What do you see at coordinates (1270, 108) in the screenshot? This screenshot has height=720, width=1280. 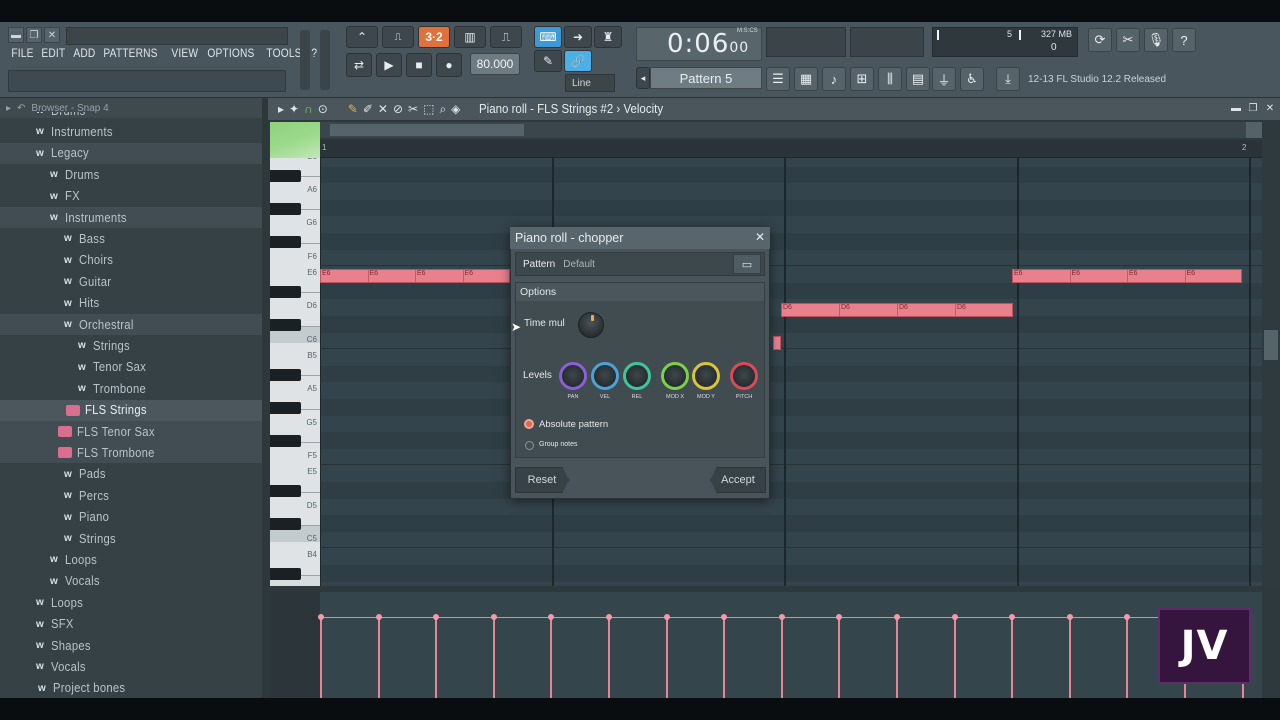 I see `pr-close-icon: ✕` at bounding box center [1270, 108].